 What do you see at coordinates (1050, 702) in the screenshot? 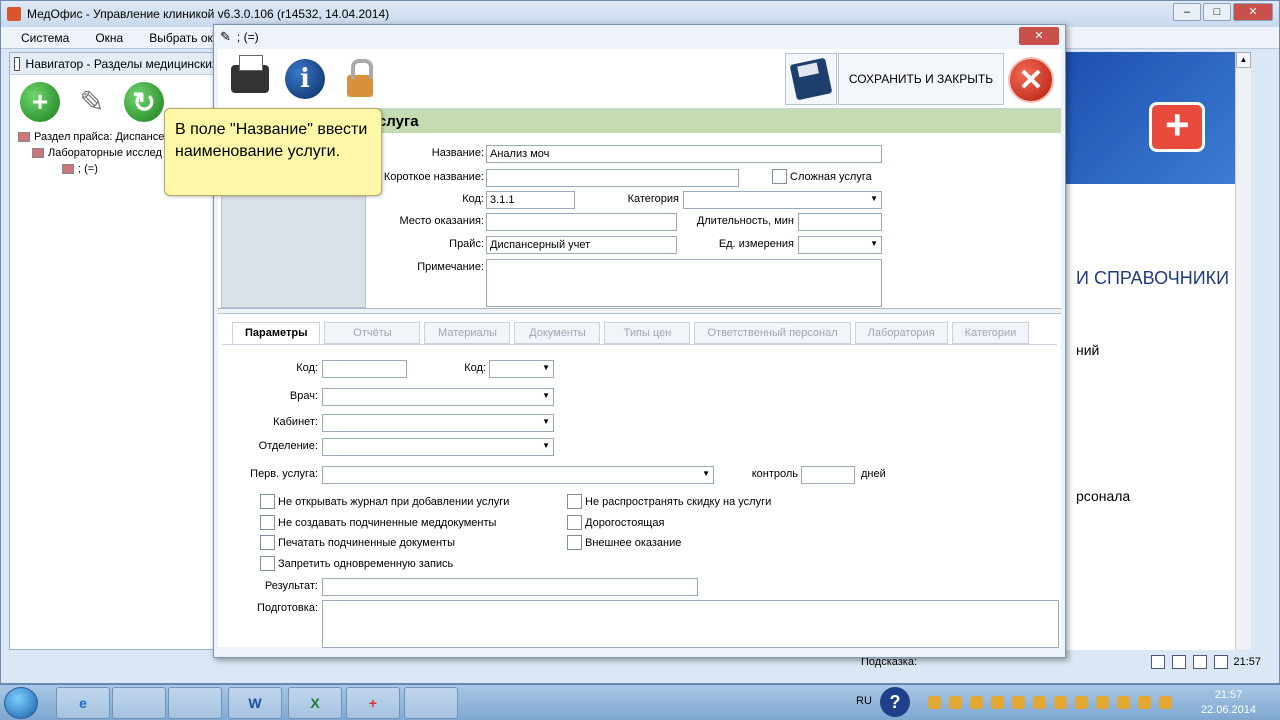
I see `tray-icons` at bounding box center [1050, 702].